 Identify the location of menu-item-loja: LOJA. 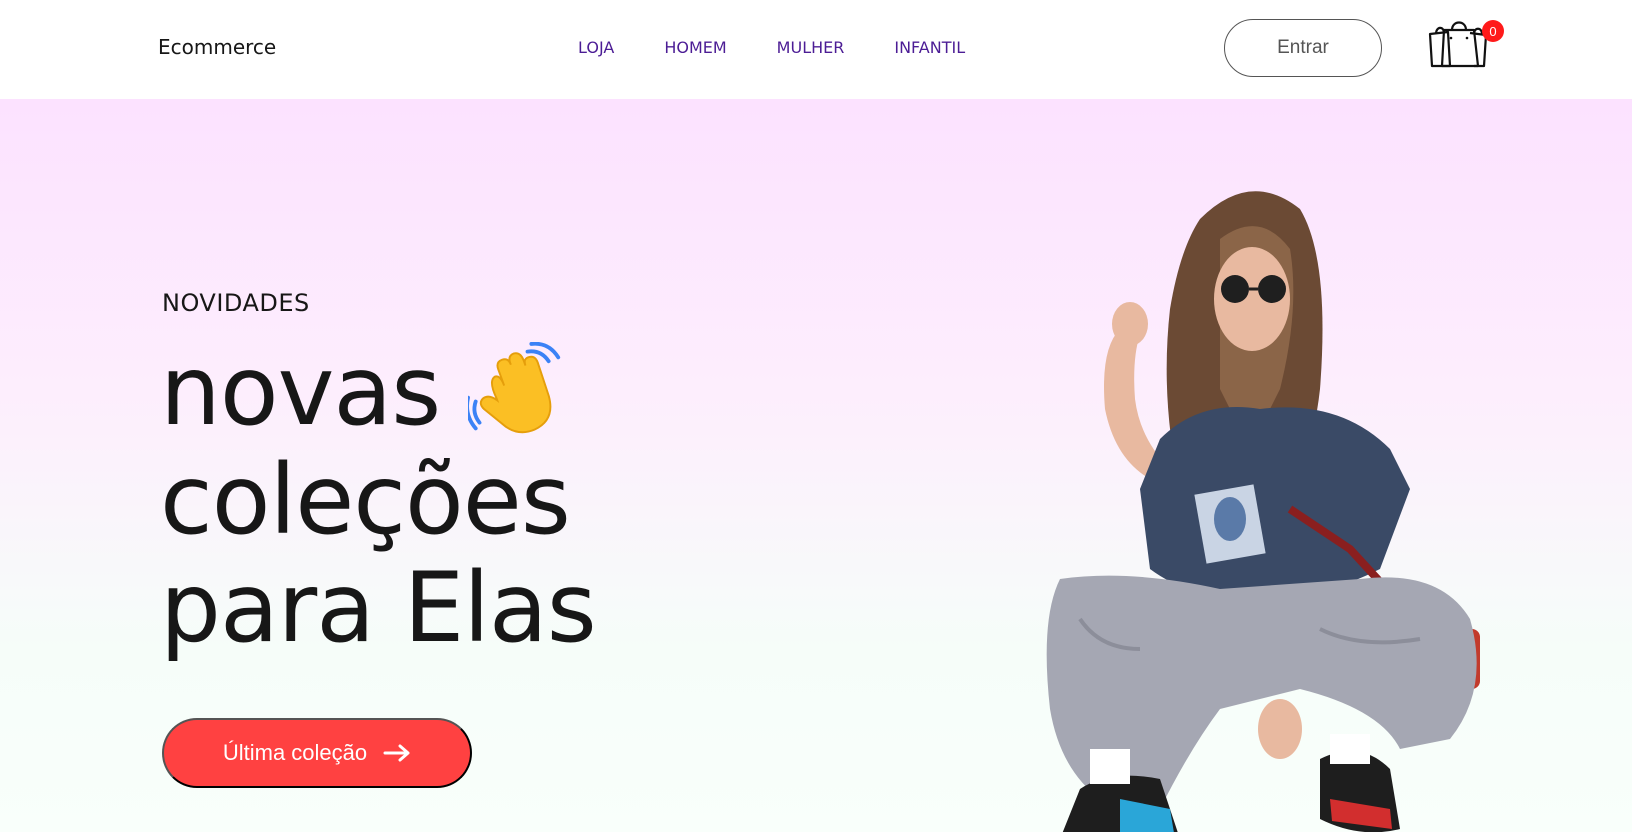
(596, 47).